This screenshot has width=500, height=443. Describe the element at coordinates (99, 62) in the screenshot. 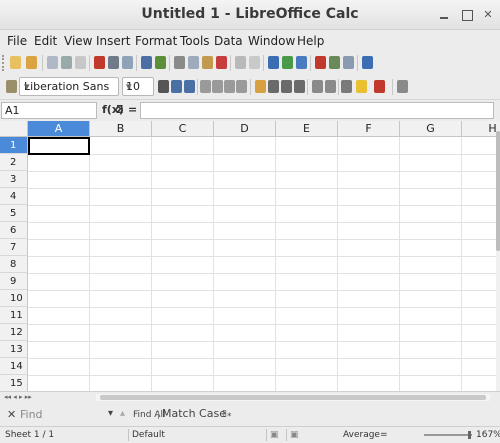

I see `export-pdf-icon` at that location.